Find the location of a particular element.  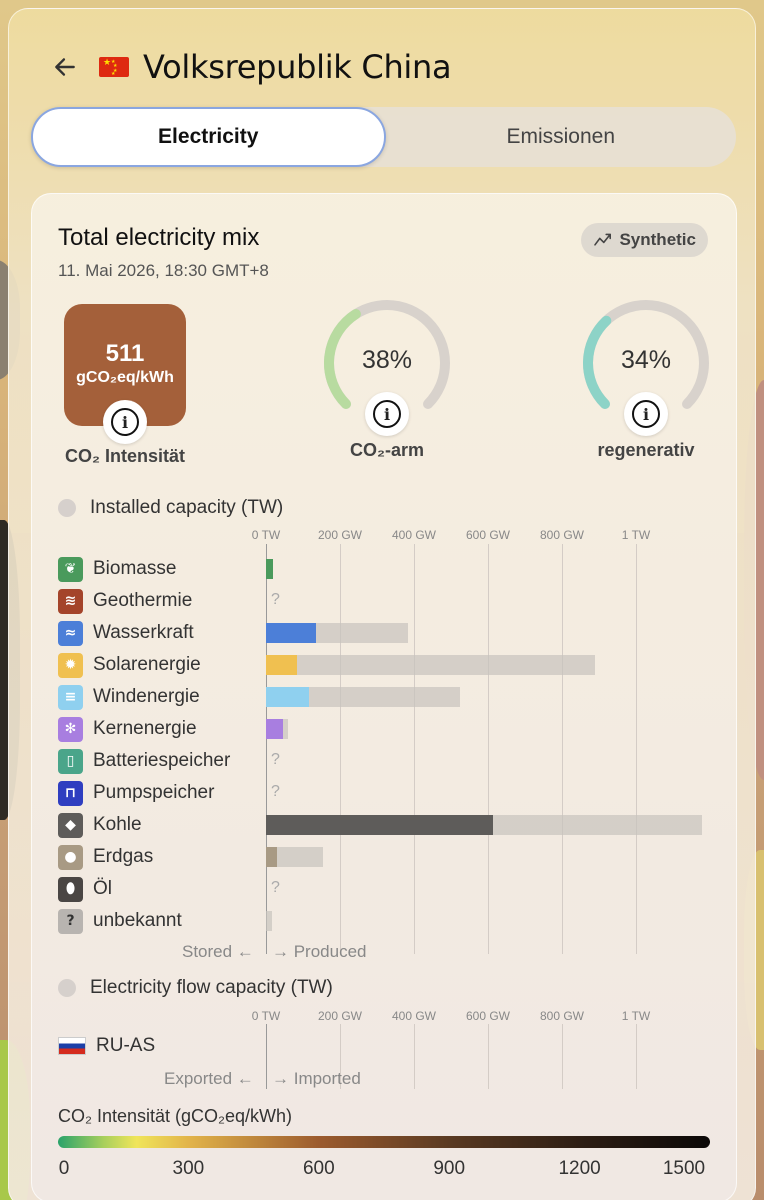

flow-section-header: Electricity flow capacity (TW) is located at coordinates (195, 988).